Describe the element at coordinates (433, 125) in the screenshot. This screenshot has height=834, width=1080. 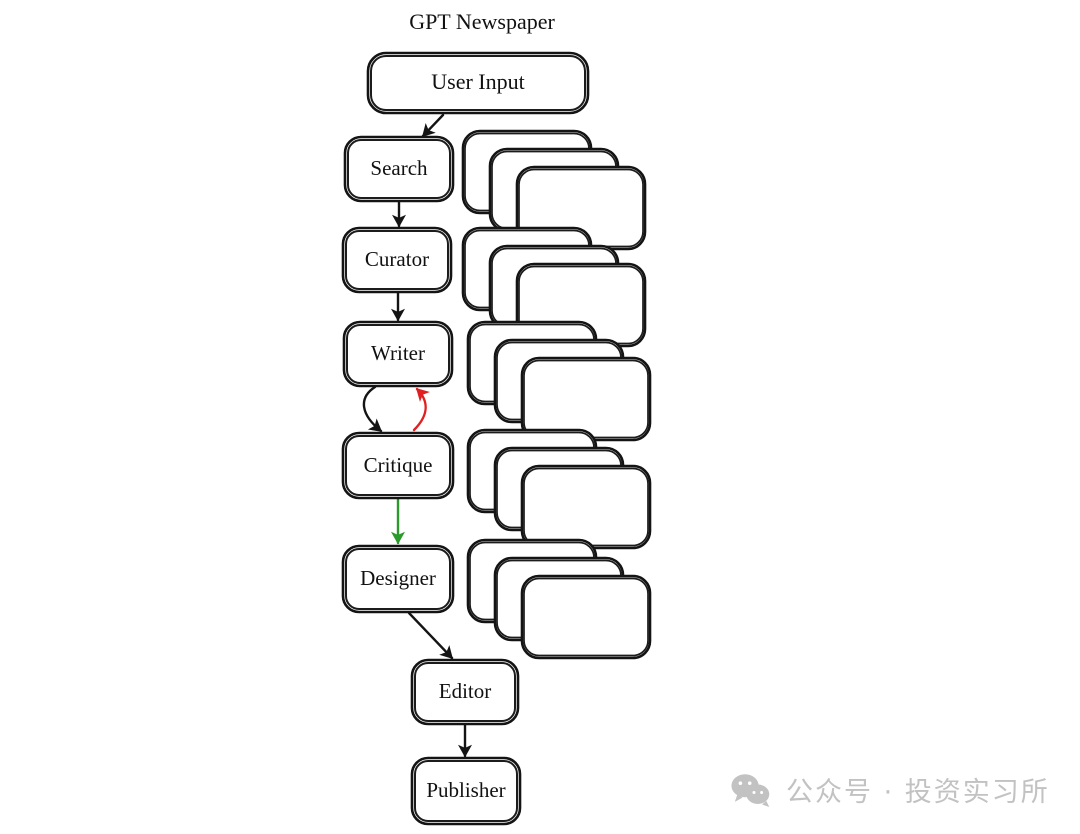
I see `edge-user-input-to-search` at that location.